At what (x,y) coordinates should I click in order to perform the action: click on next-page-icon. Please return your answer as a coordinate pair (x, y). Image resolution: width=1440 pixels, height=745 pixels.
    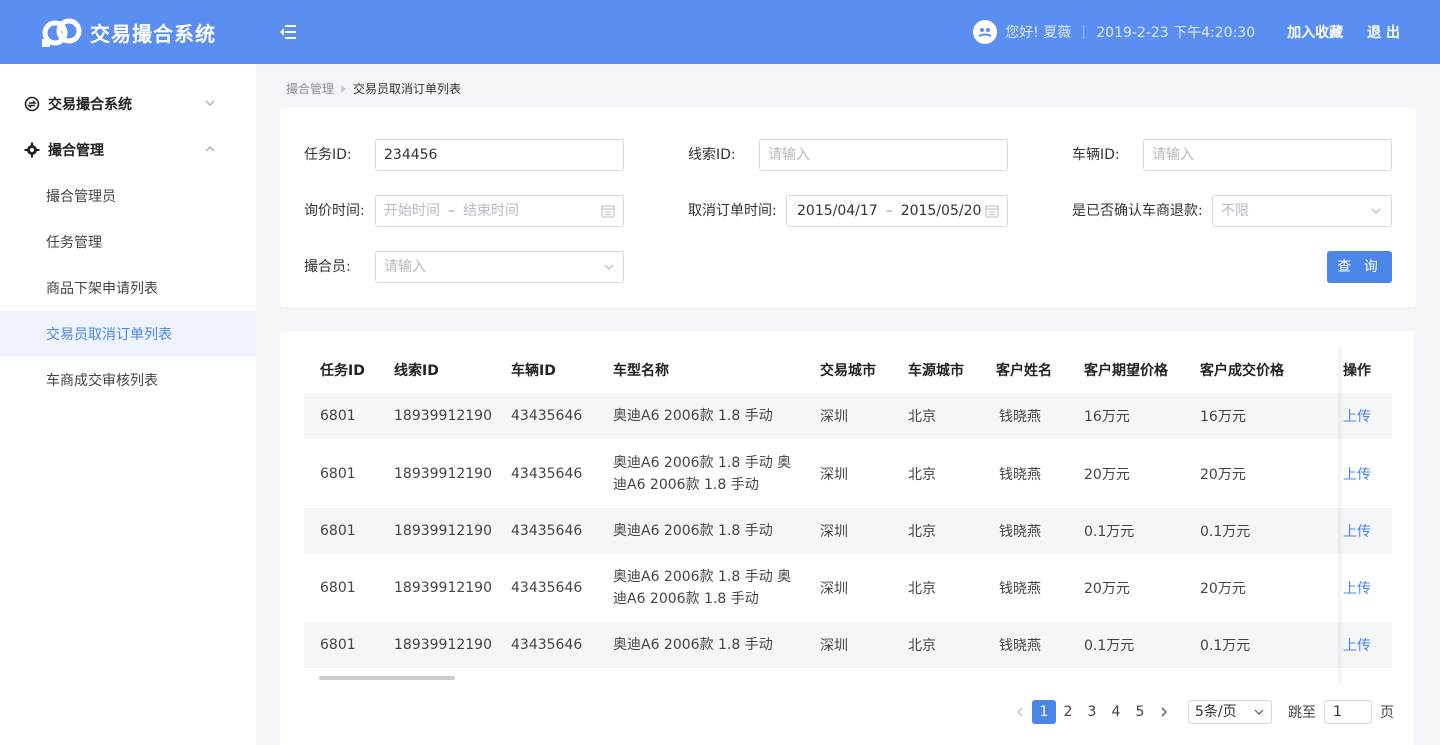
    Looking at the image, I should click on (1164, 712).